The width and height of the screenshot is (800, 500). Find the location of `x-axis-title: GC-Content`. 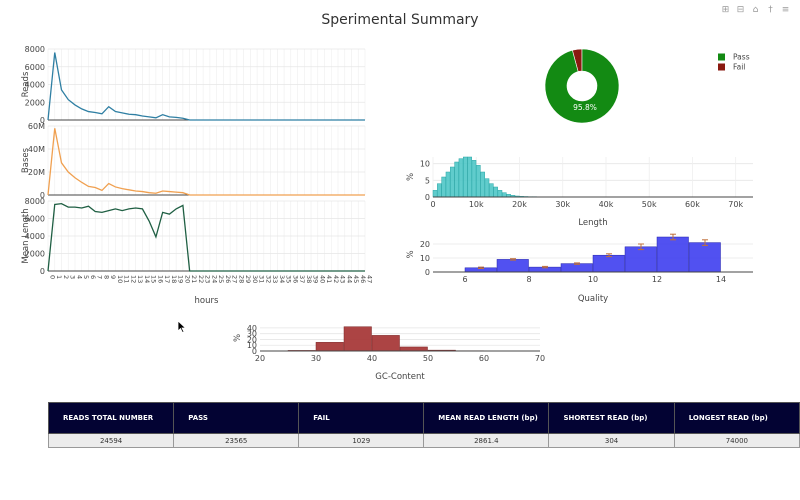

x-axis-title: GC-Content is located at coordinates (400, 377).